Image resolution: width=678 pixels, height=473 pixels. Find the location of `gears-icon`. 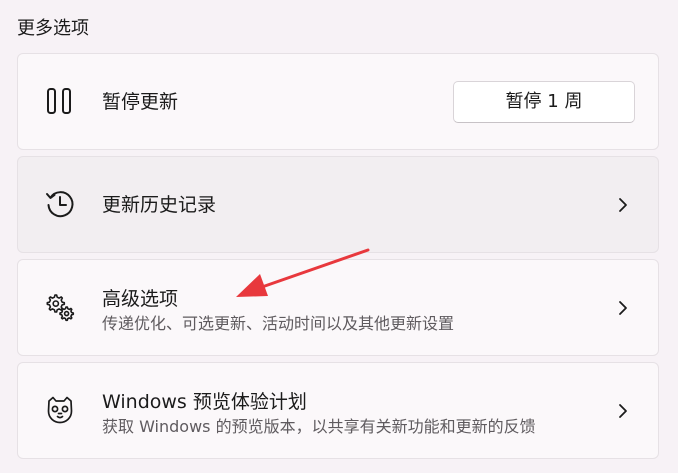

gears-icon is located at coordinates (60, 307).